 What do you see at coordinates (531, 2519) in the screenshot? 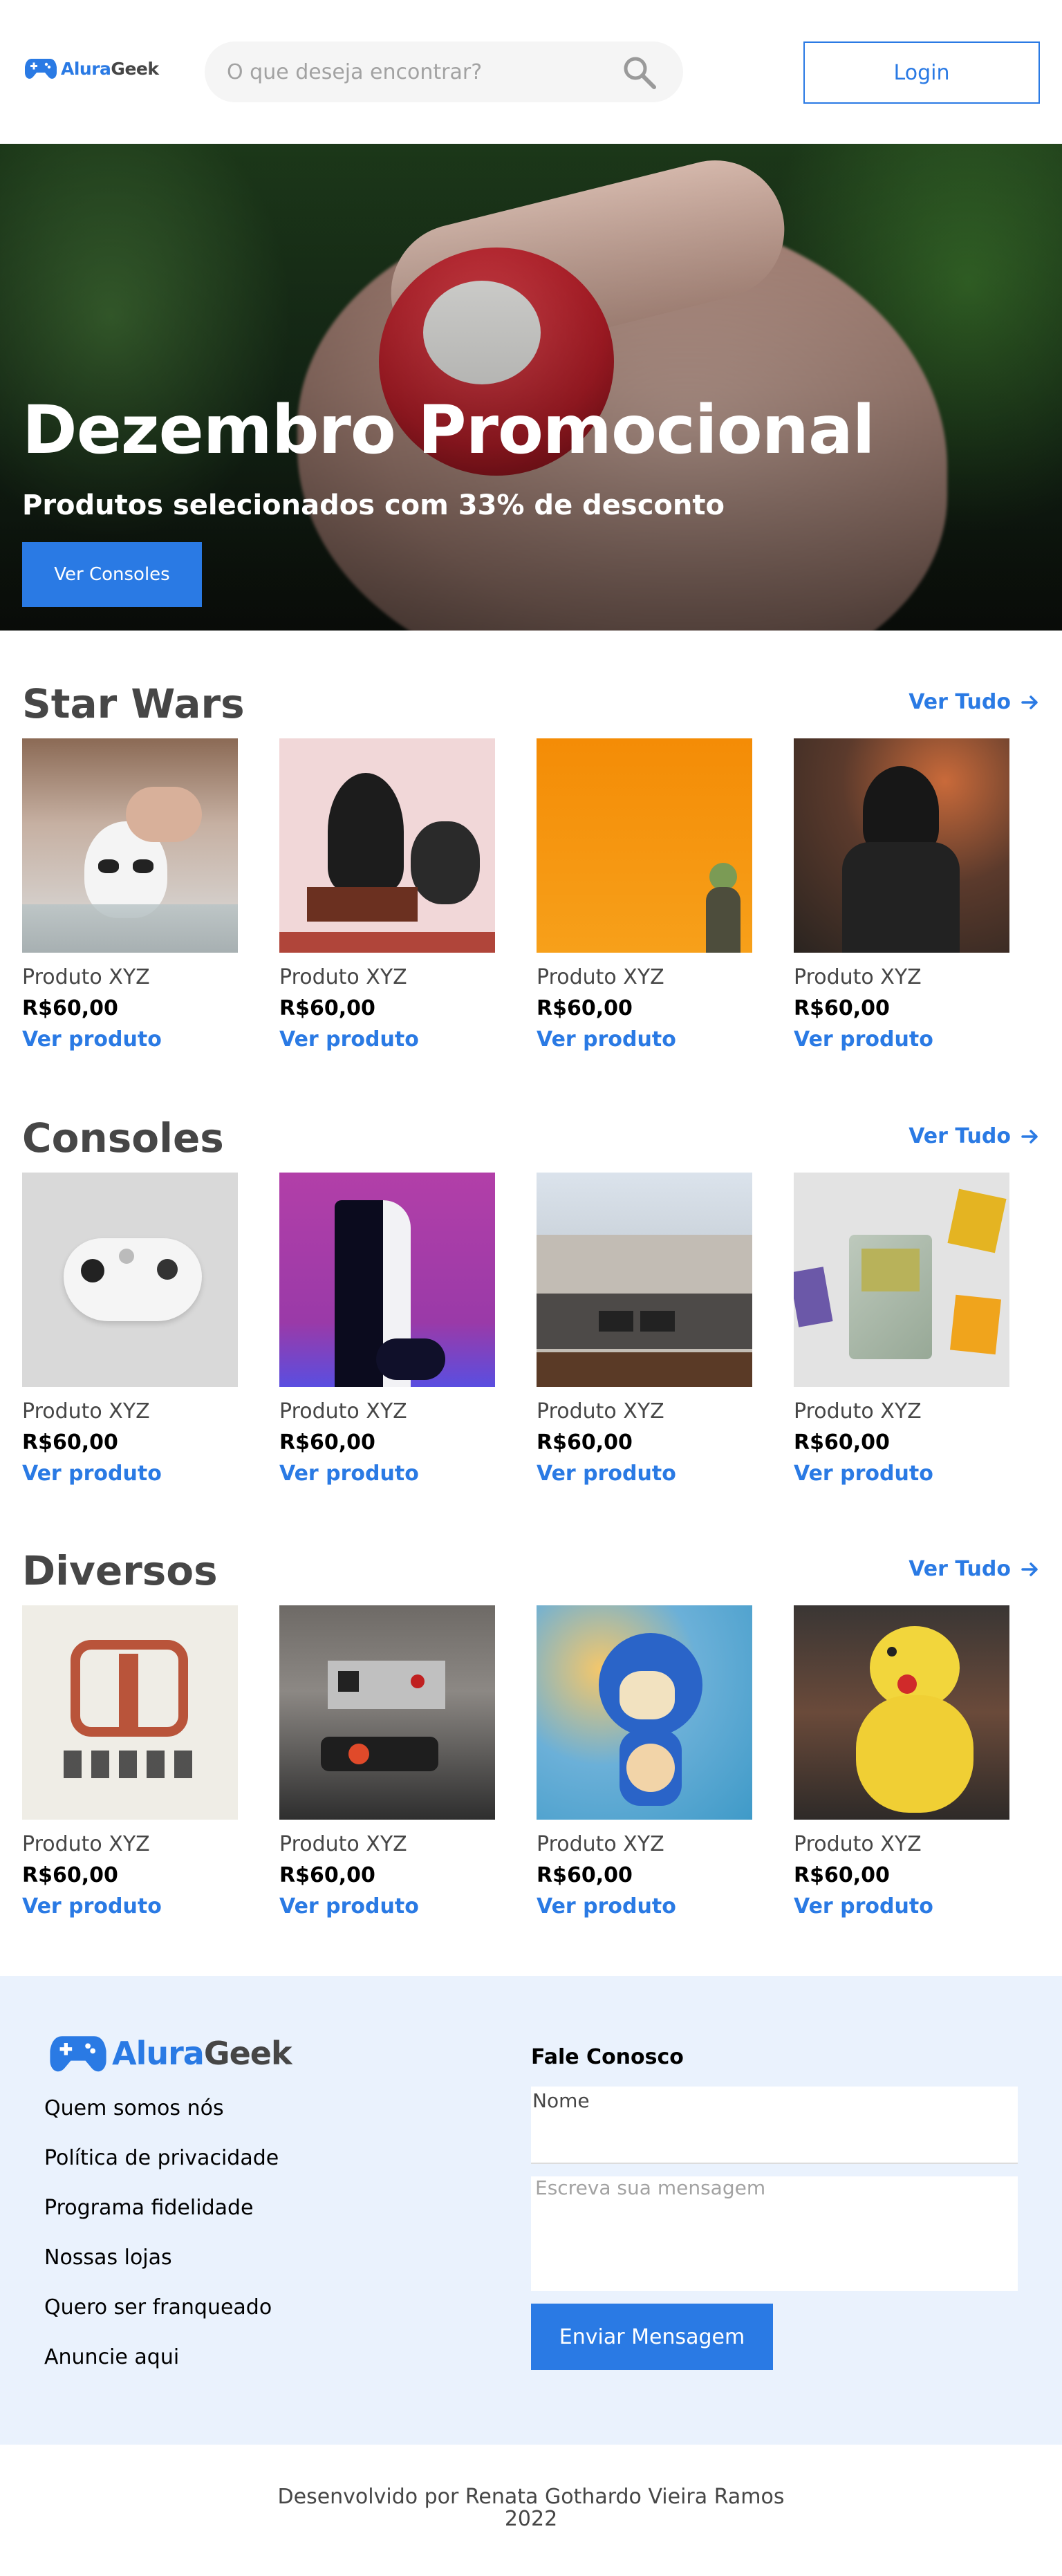
I see `credits-year: 2022` at bounding box center [531, 2519].